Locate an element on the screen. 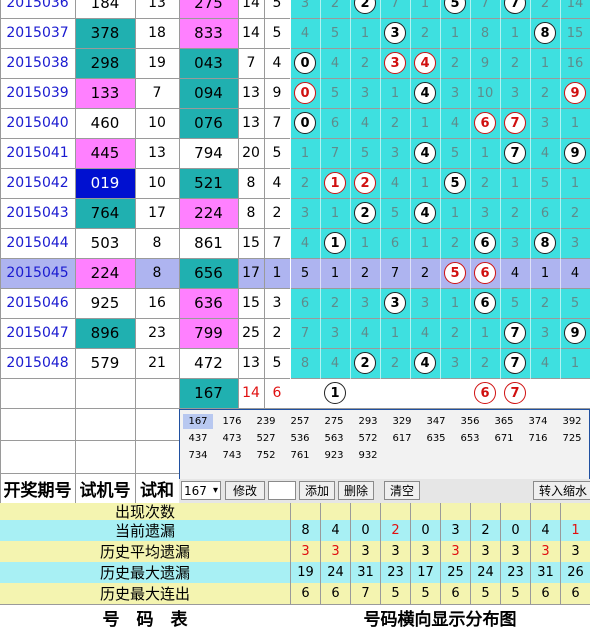 Image resolution: width=590 pixels, height=630 pixels. hit-ball-8: 8 is located at coordinates (545, 243).